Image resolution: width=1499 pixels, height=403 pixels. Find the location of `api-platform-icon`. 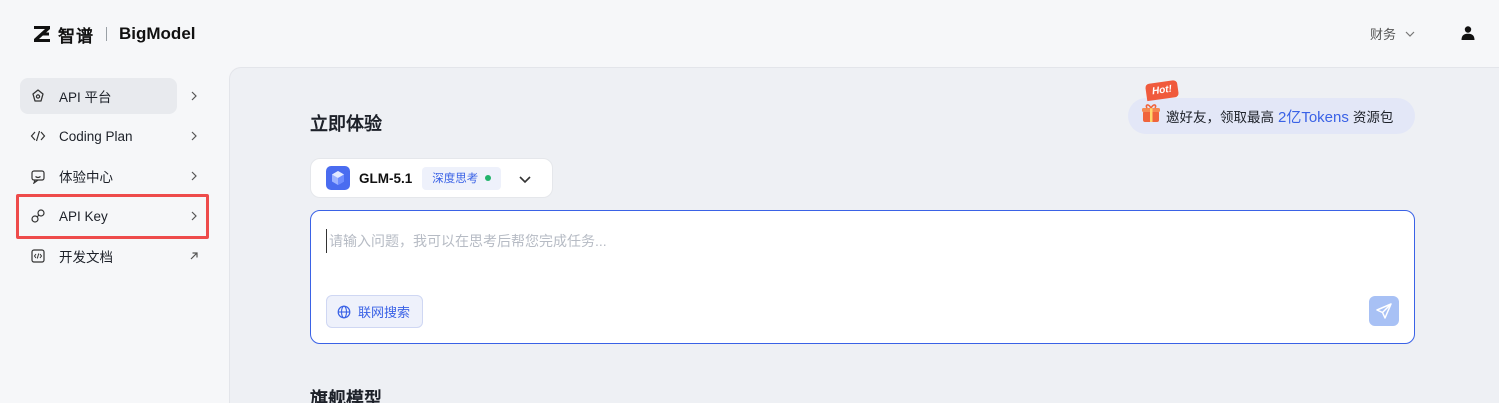

api-platform-icon is located at coordinates (38, 95).